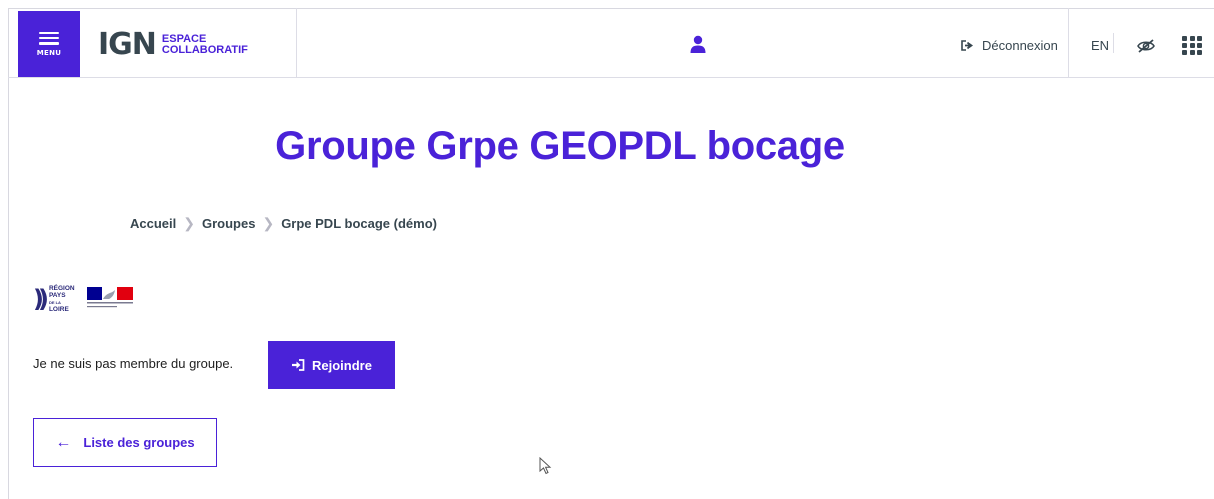 The image size is (1214, 499). What do you see at coordinates (54, 302) in the screenshot?
I see `region-logo-text: DE LA` at bounding box center [54, 302].